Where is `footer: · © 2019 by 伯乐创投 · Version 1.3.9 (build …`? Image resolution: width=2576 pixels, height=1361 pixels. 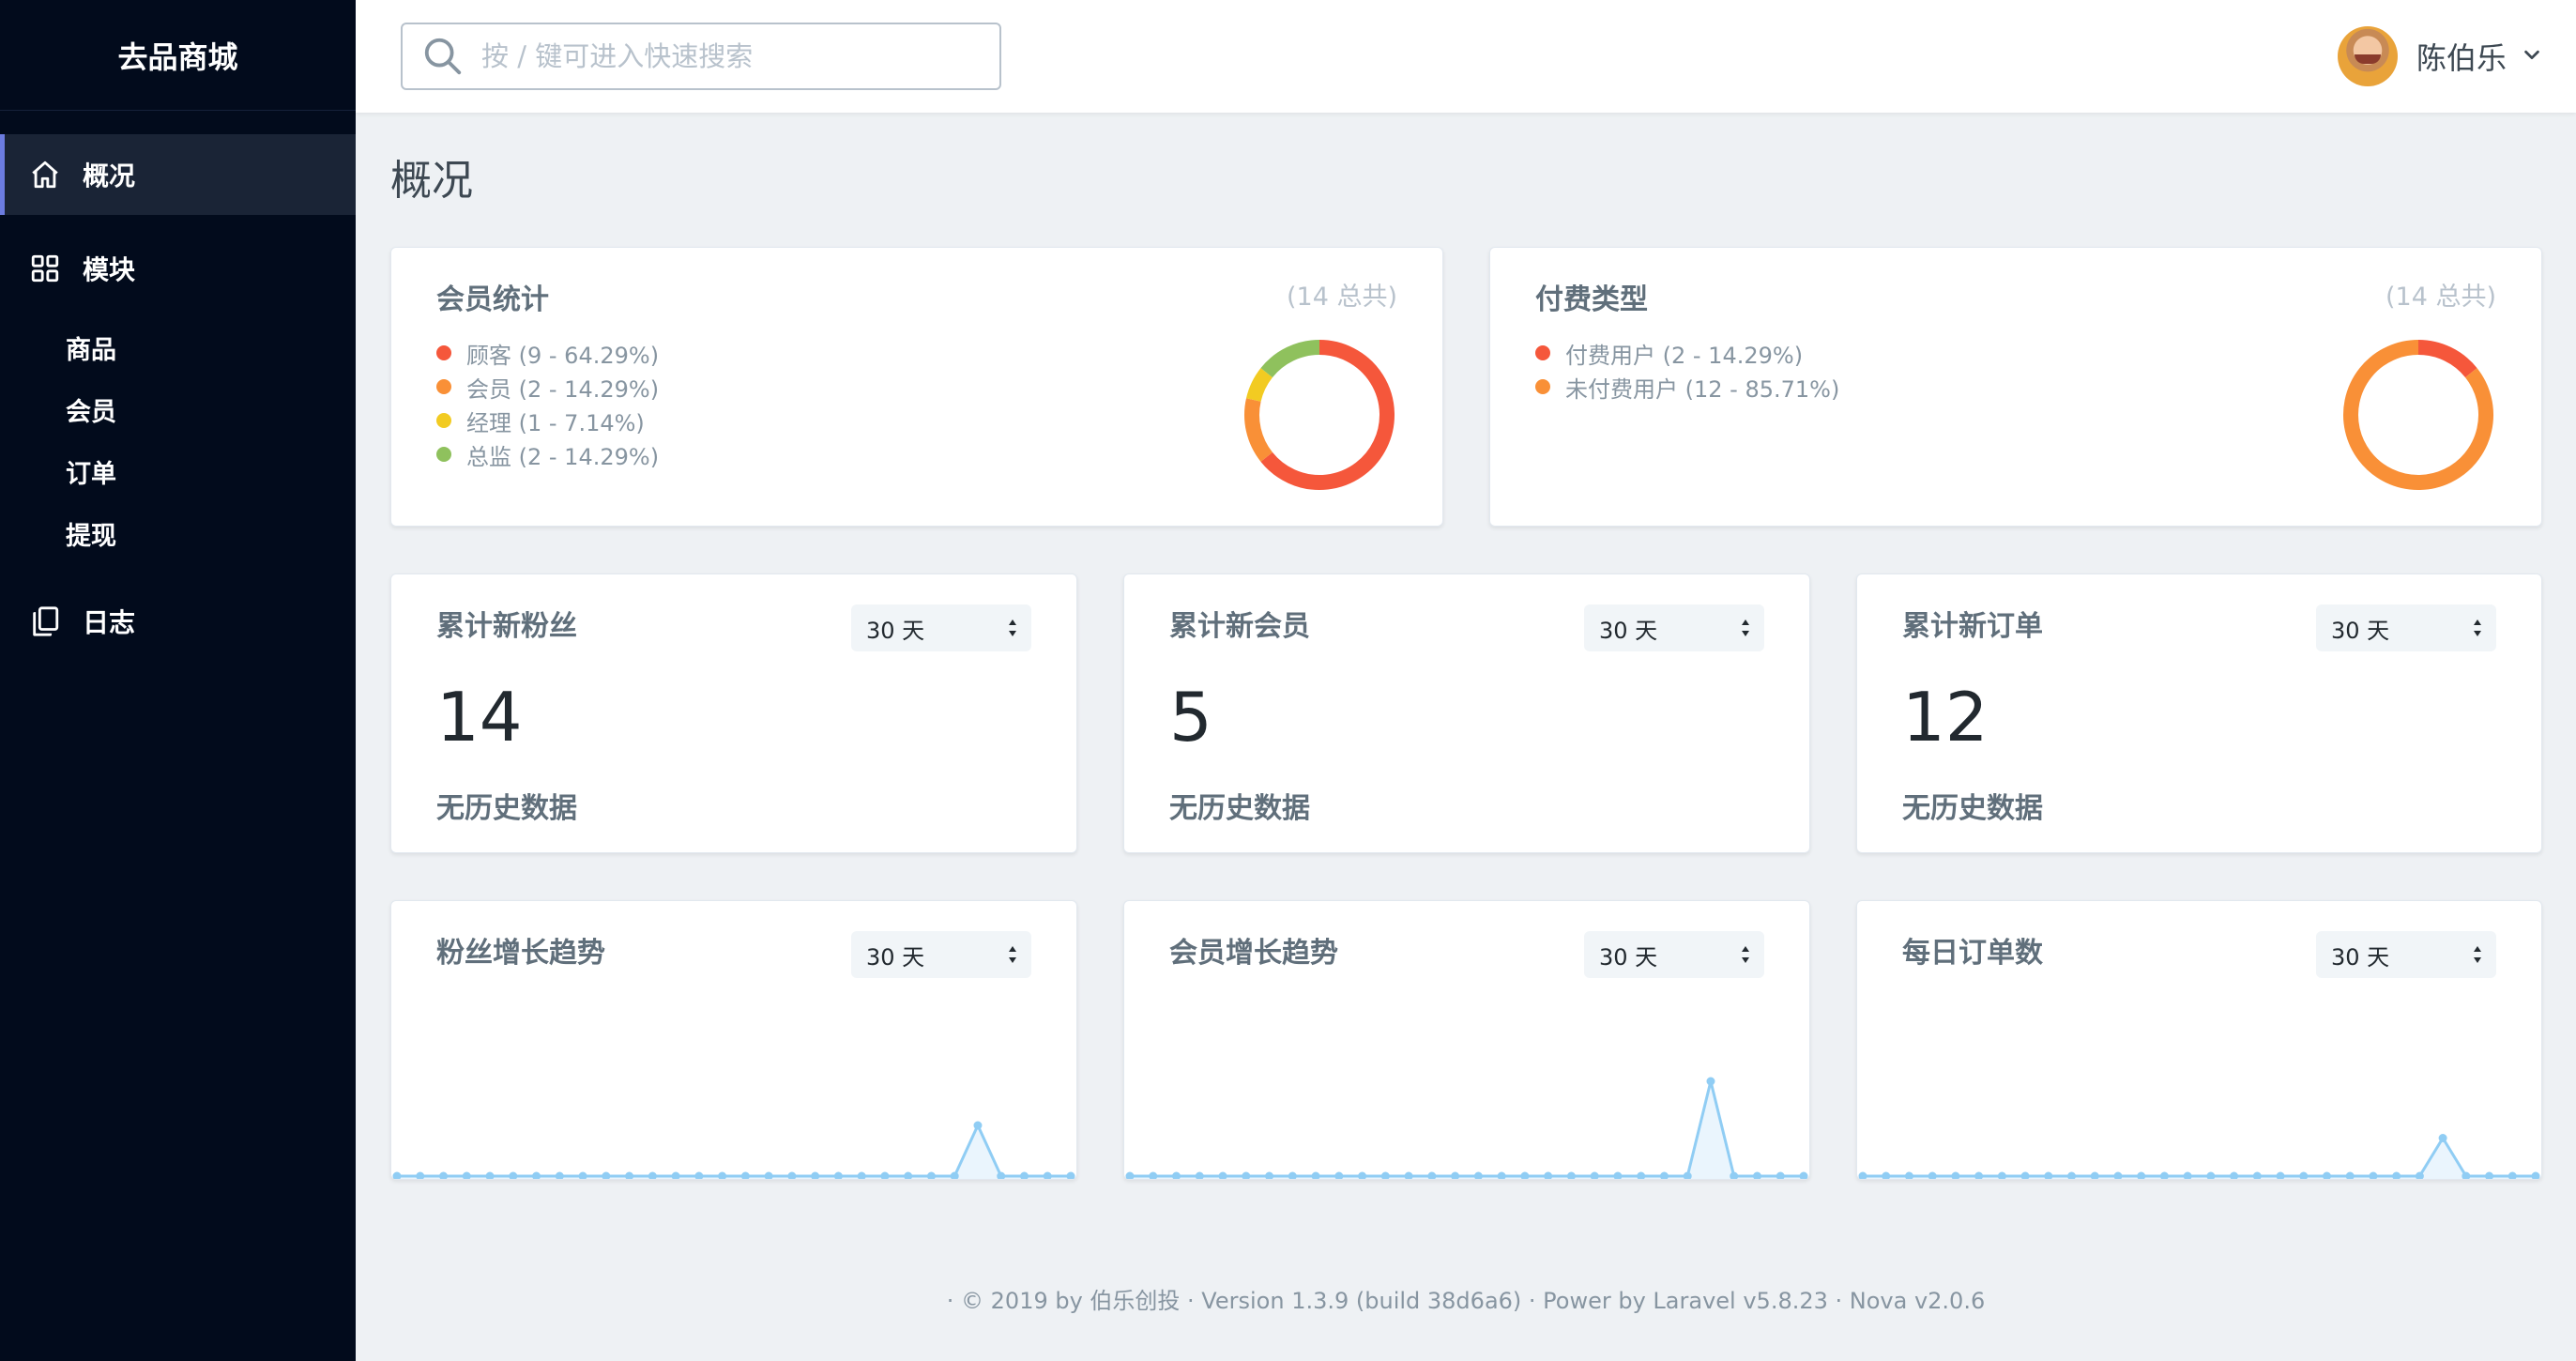
footer: · © 2019 by 伯乐创投 · Version 1.3.9 (build … is located at coordinates (1466, 1301).